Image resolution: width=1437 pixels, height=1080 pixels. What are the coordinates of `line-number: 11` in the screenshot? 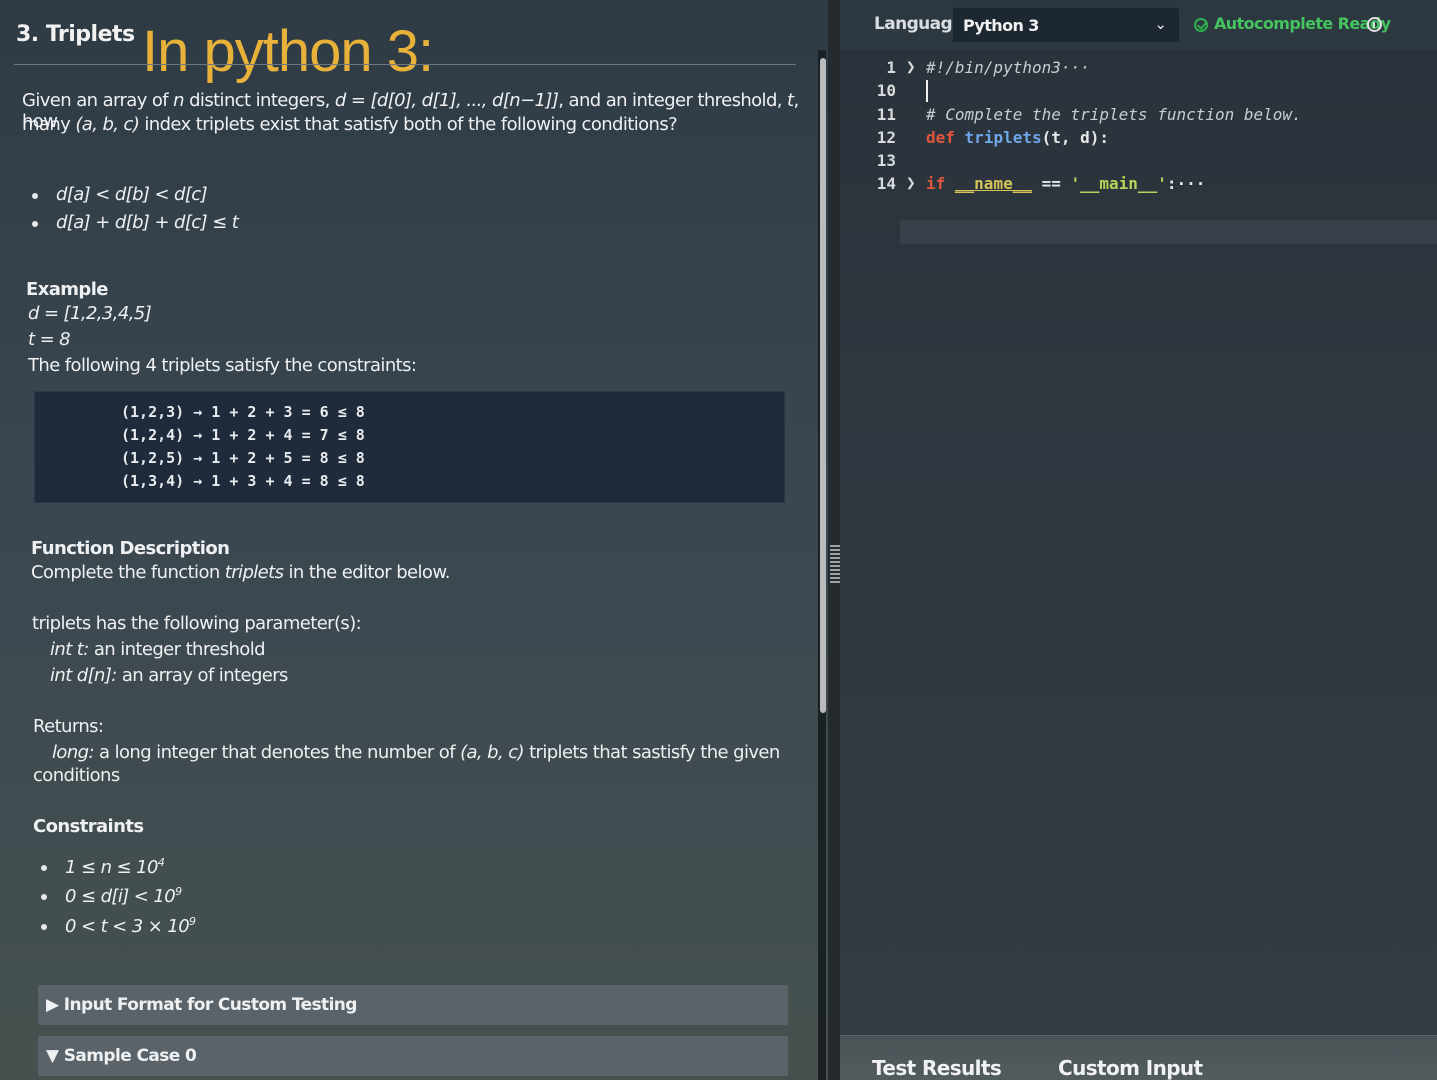 It's located at (886, 114).